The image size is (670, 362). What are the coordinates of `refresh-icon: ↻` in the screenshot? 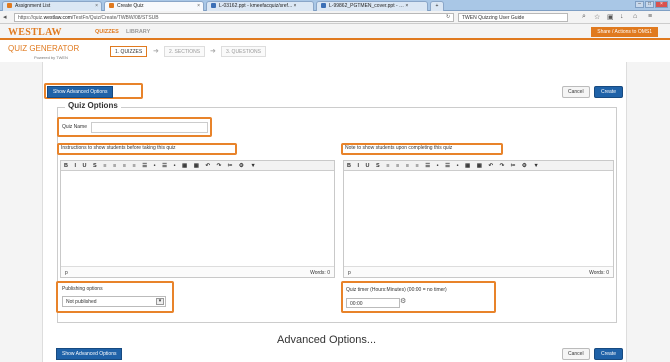 It's located at (448, 17).